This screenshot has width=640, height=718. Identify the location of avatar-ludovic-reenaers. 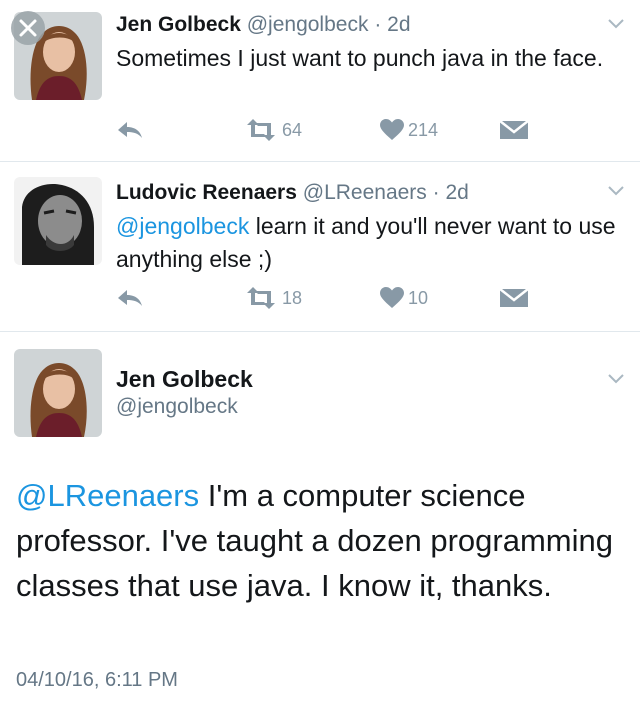
(58, 221).